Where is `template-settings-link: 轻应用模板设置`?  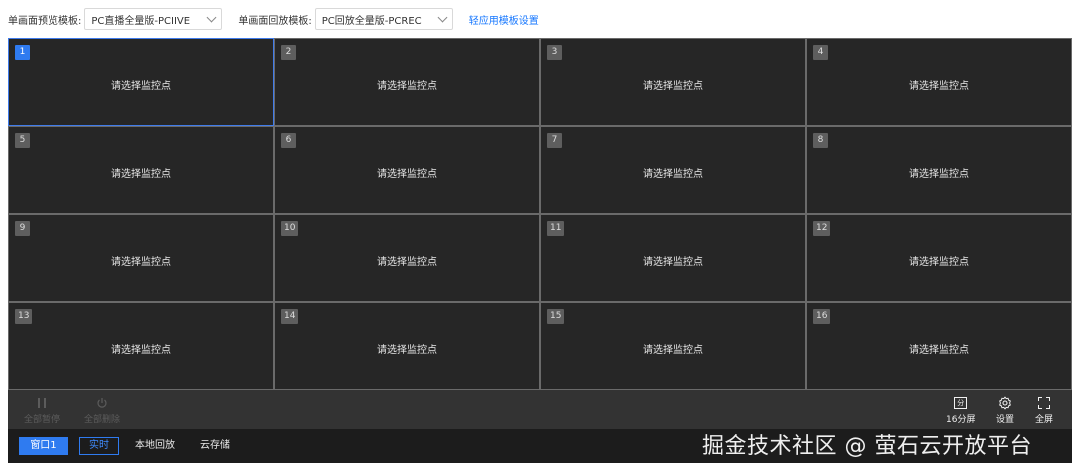
template-settings-link: 轻应用模板设置 is located at coordinates (504, 19).